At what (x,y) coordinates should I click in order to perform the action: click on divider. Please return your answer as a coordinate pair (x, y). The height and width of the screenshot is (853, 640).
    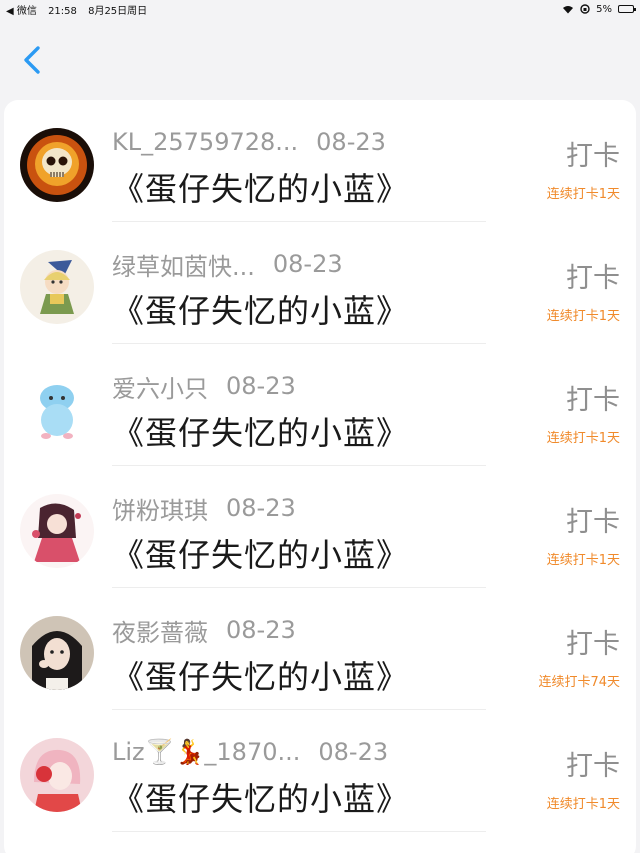
    Looking at the image, I should click on (299, 831).